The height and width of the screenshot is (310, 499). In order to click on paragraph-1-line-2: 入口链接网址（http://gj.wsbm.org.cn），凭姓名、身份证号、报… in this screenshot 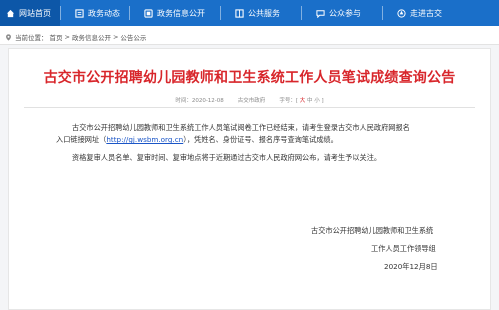, I will do `click(197, 140)`.